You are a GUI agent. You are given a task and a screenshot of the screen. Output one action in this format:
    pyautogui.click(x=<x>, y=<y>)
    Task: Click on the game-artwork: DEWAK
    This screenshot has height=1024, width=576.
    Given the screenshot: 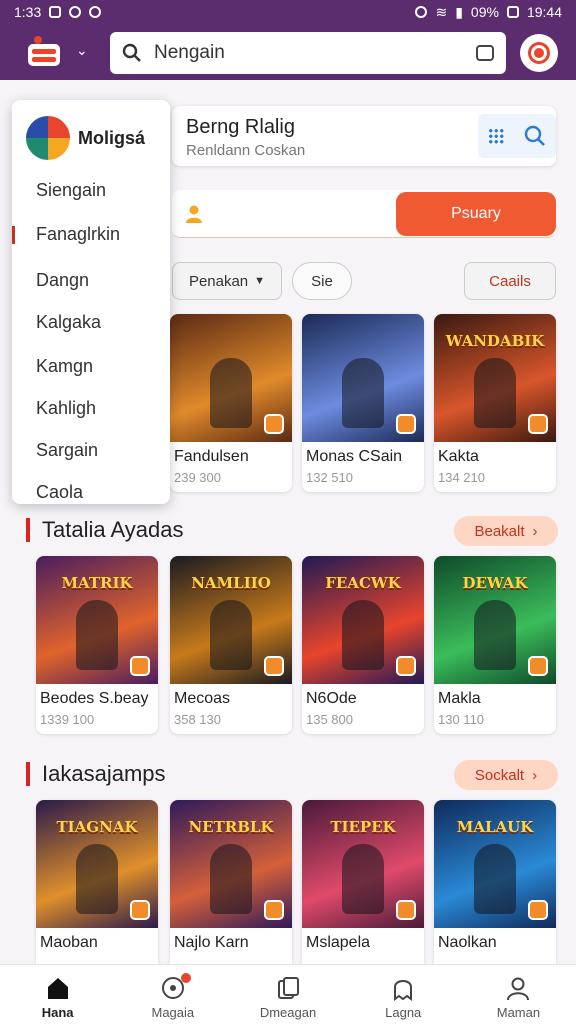 What is the action you would take?
    pyautogui.click(x=495, y=620)
    